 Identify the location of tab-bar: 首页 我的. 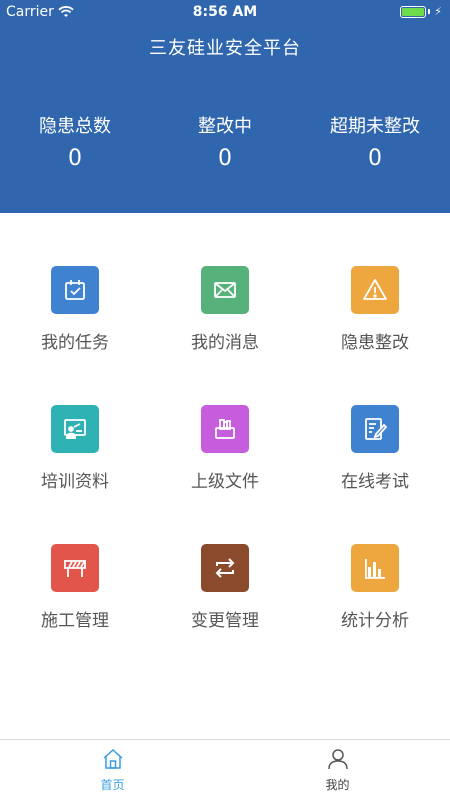
(225, 769).